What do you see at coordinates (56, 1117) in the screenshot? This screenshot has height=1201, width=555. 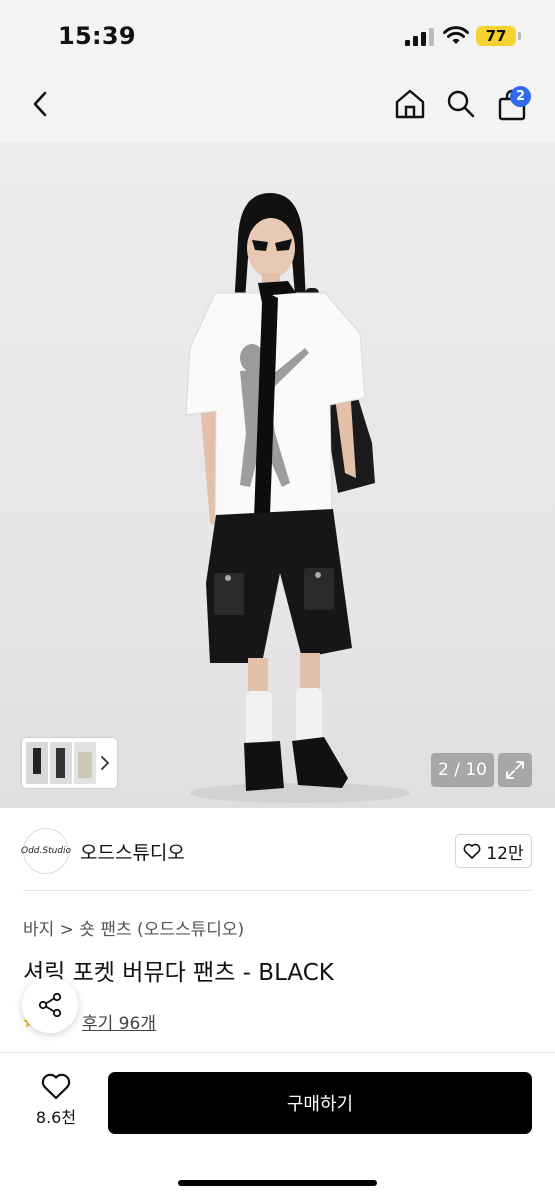 I see `wishlist-count: 8.6천` at bounding box center [56, 1117].